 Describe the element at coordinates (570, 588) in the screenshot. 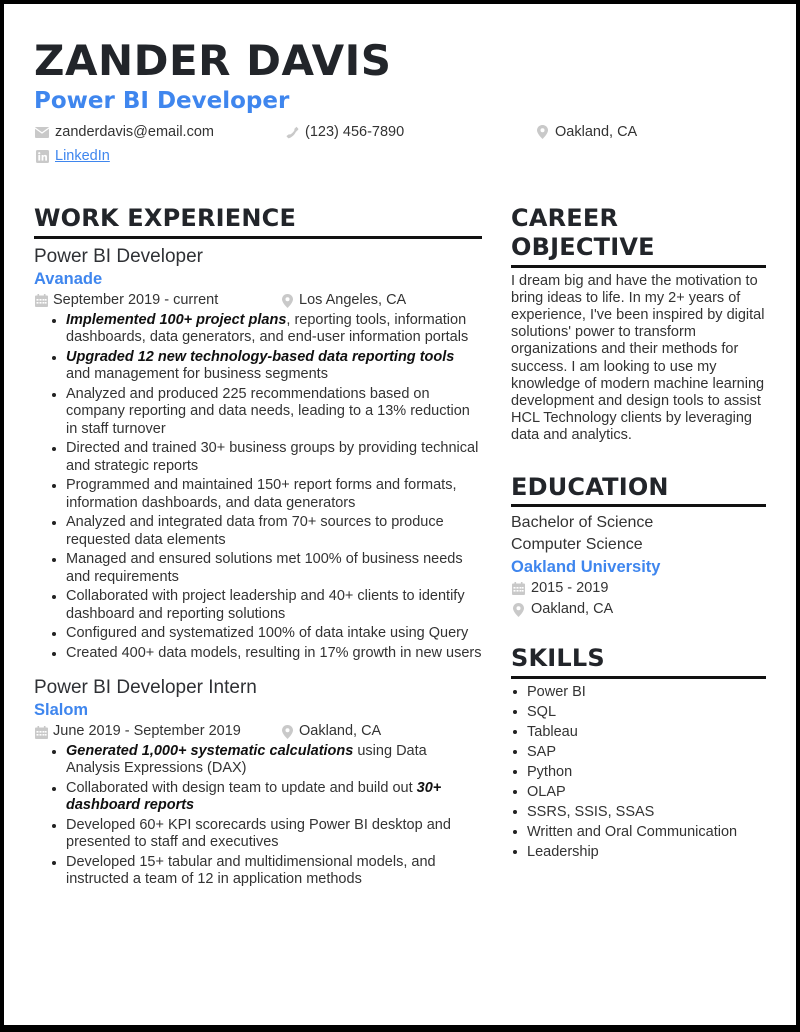

I see `dates-text: 2015 - 2019` at that location.